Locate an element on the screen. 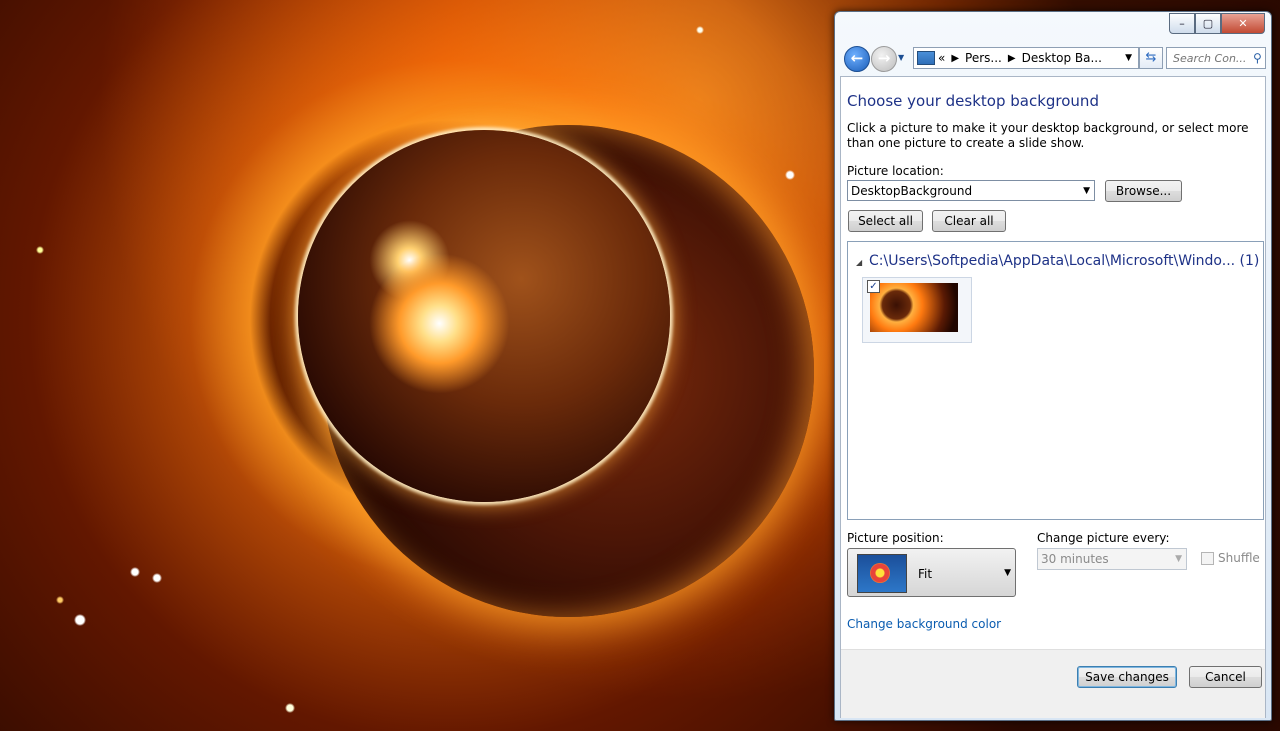  picture-checkbox: ✓ is located at coordinates (873, 286).